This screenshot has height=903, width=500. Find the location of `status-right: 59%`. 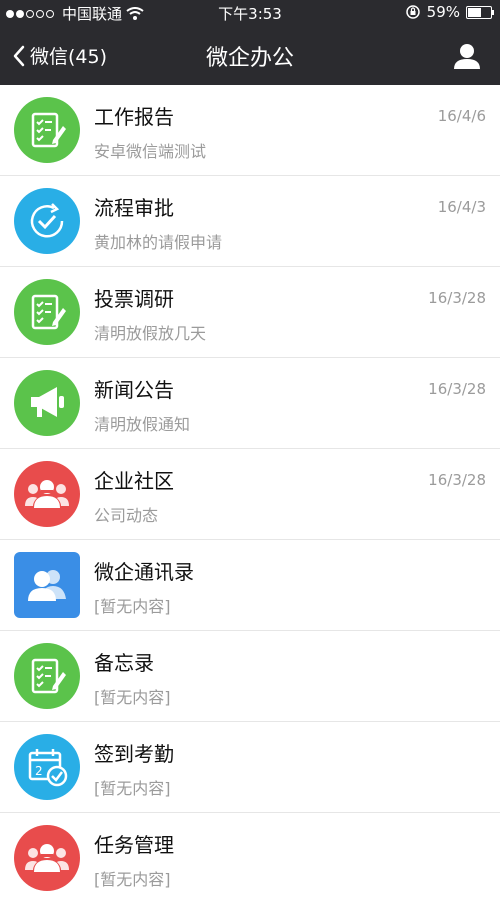

status-right: 59% is located at coordinates (449, 12).